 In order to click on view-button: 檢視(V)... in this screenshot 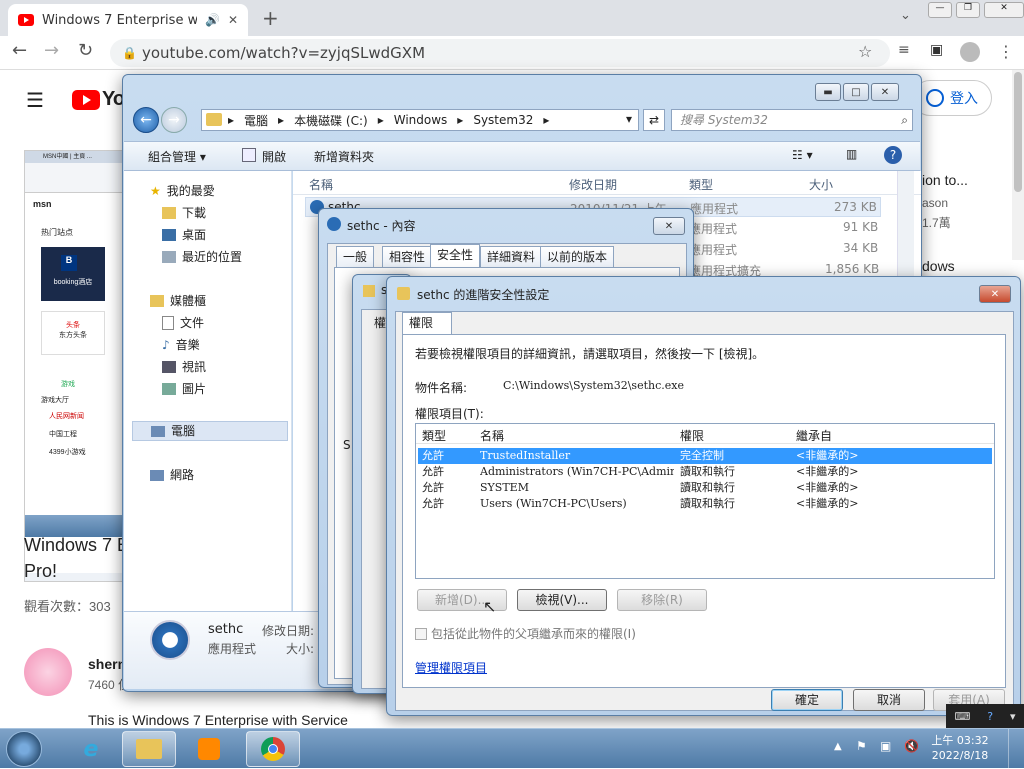, I will do `click(562, 600)`.